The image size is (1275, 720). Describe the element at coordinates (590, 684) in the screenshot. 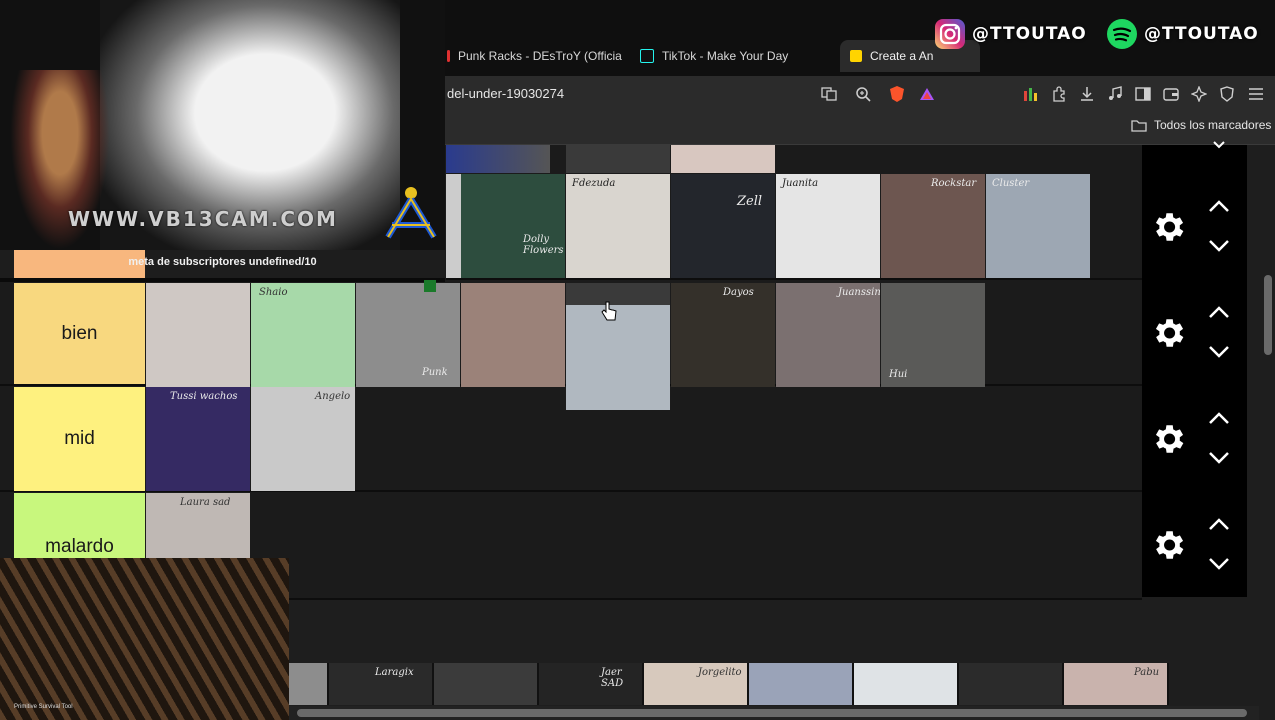

I see `tray-image: Jaer SAD` at that location.